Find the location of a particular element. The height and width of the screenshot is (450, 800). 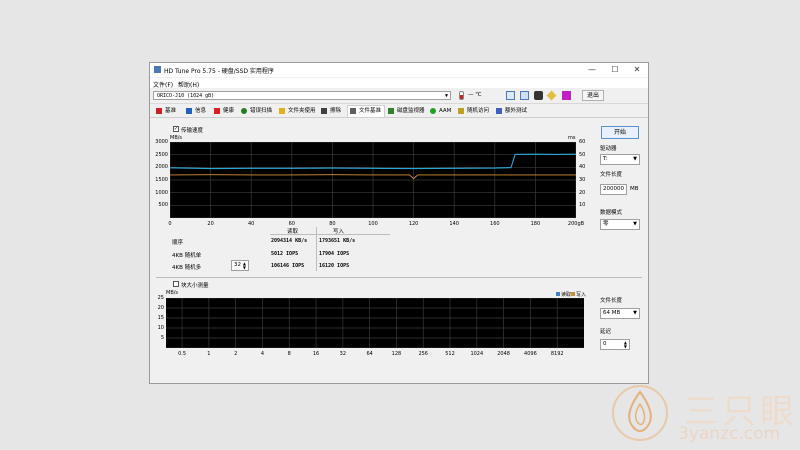

delay-stepper: 0 ▲ ▼ is located at coordinates (615, 344).